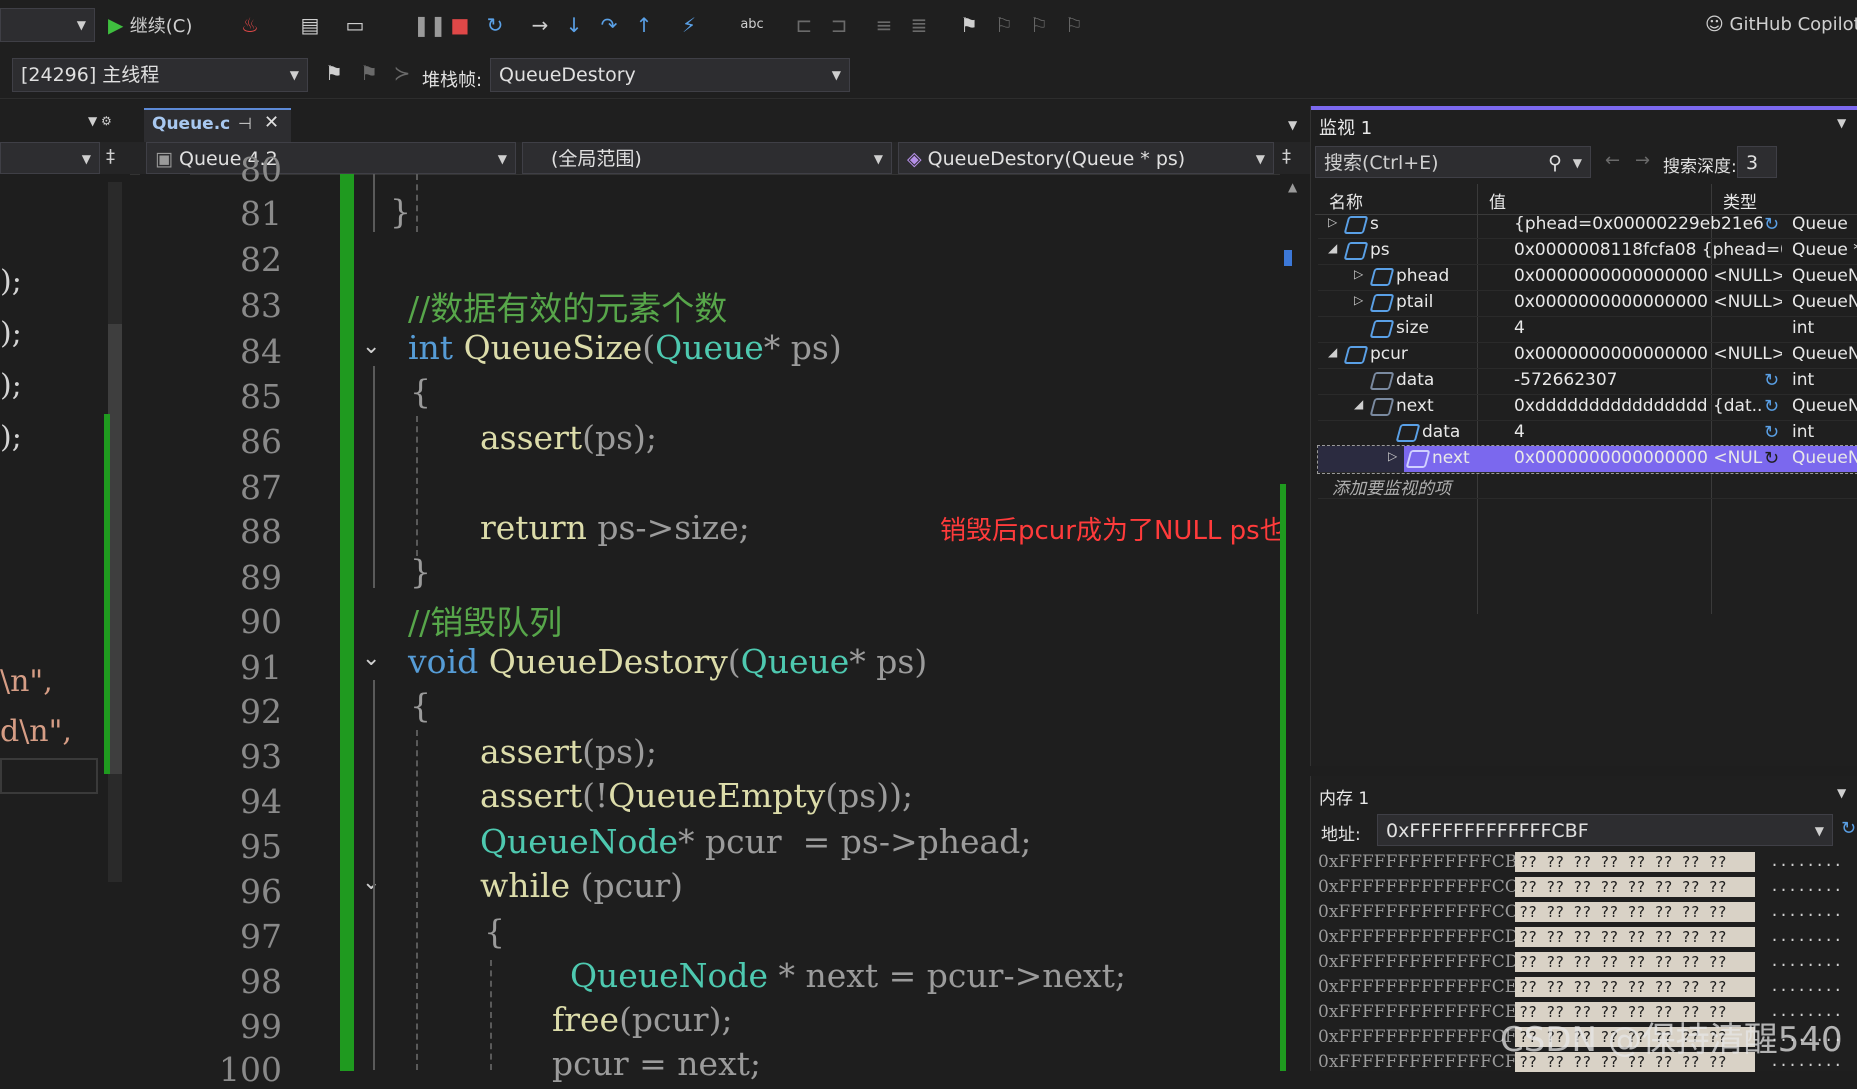  I want to click on restart-icon: ↻, so click(495, 25).